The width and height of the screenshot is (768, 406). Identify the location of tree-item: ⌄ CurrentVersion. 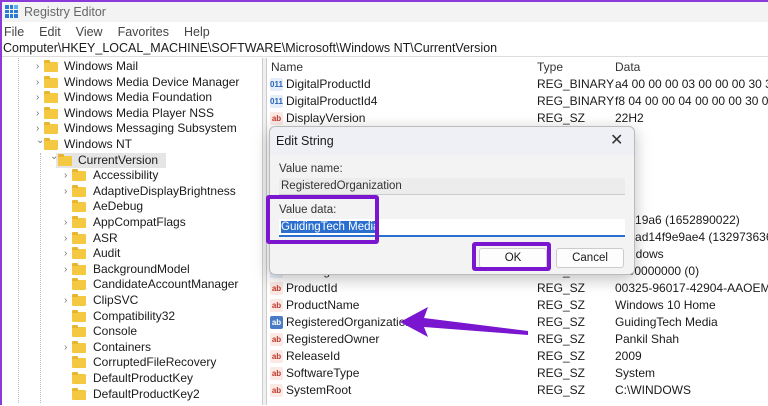
(131, 159).